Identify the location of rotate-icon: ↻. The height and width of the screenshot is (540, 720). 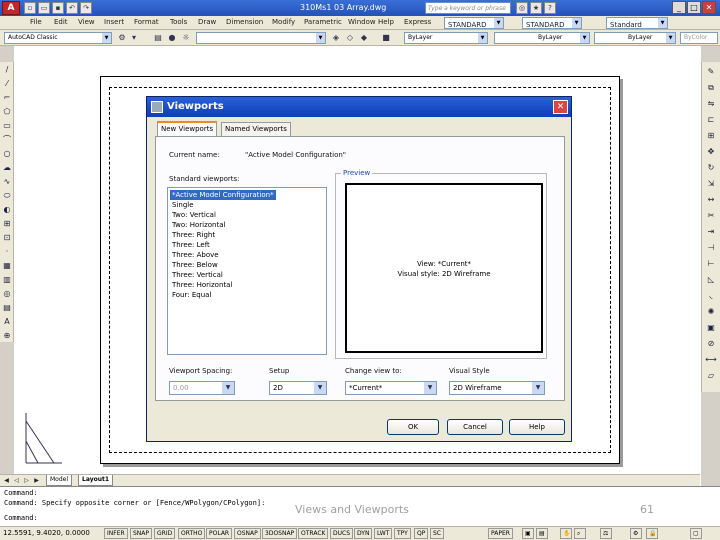
(711, 168).